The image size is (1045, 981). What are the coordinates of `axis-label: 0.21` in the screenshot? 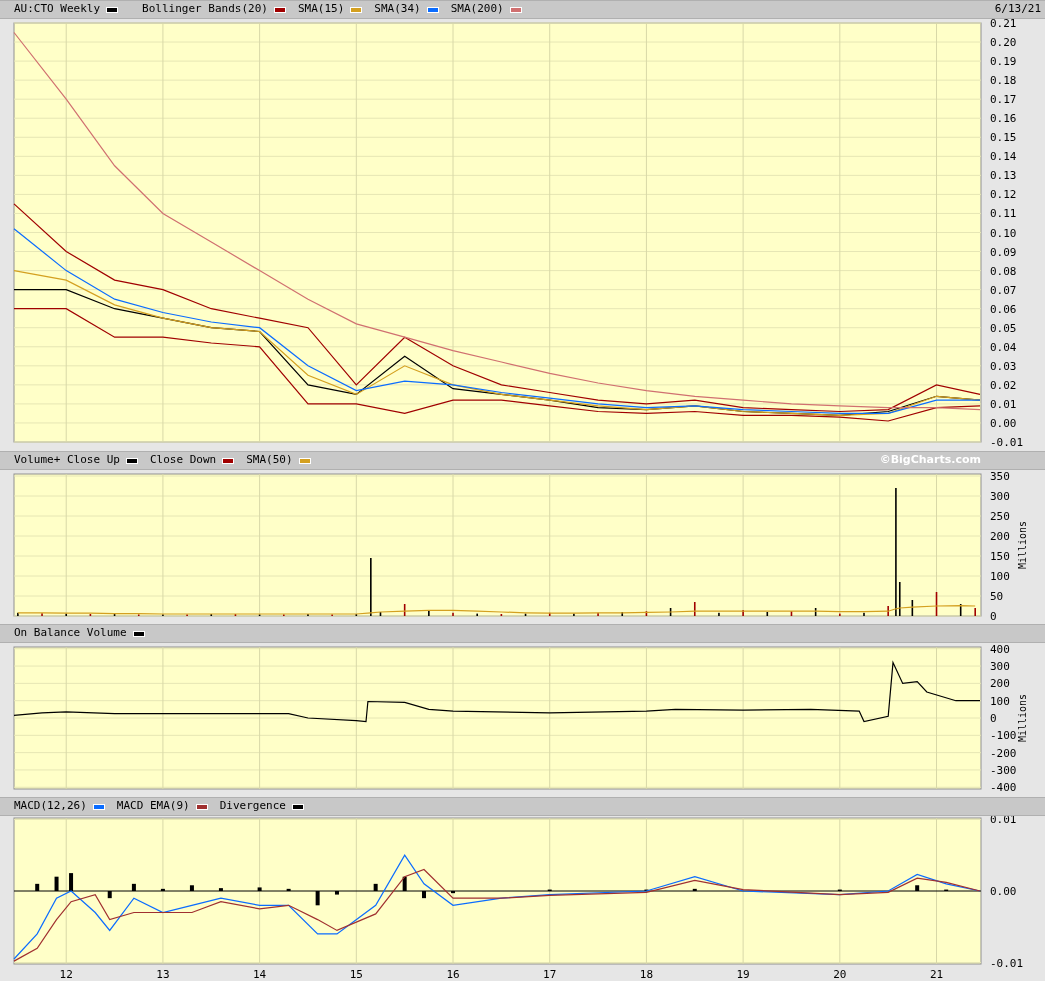 It's located at (1003, 24).